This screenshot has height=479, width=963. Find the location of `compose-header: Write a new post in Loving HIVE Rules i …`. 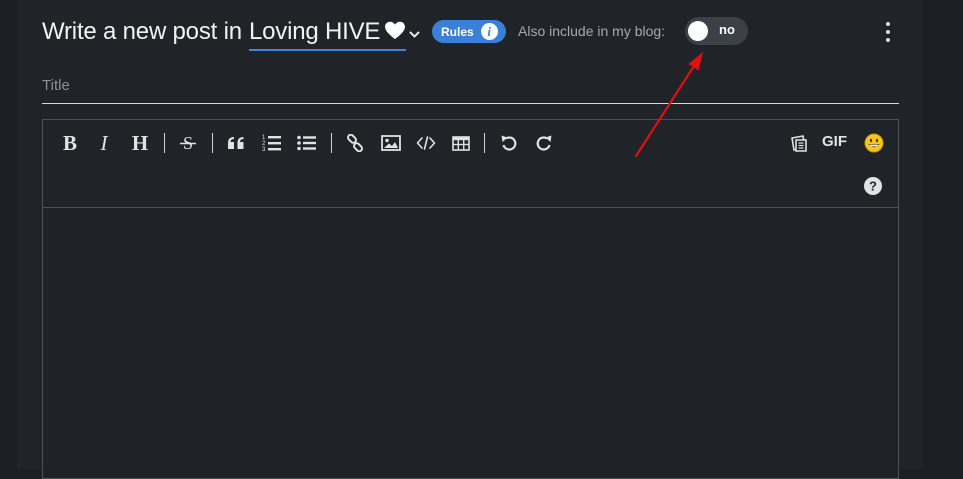

compose-header: Write a new post in Loving HIVE Rules i … is located at coordinates (472, 32).